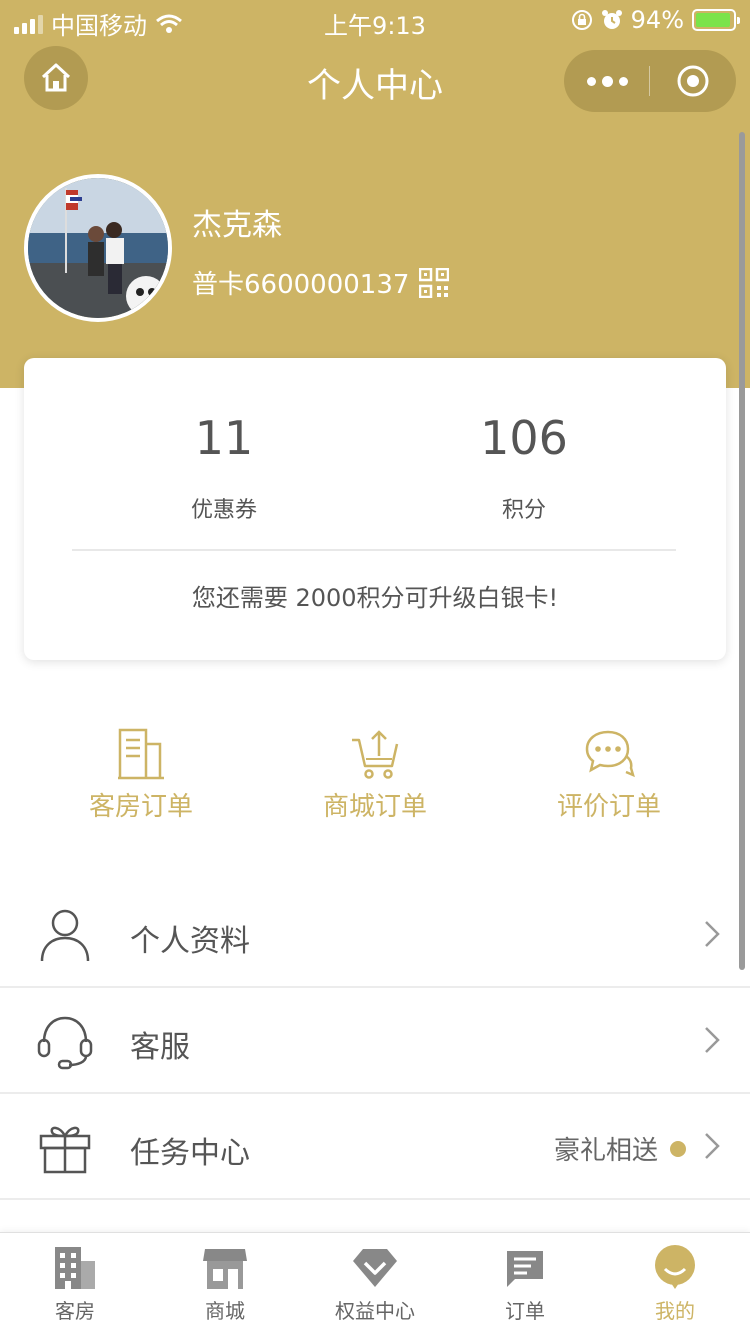 The width and height of the screenshot is (750, 1334). I want to click on menu-label-task-center: 任务中心, so click(190, 1153).